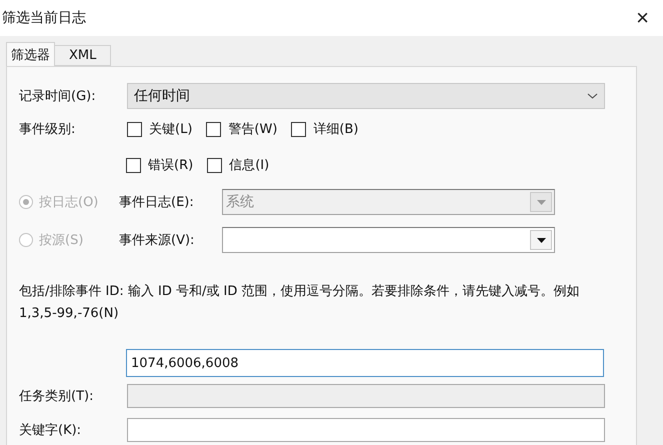 The width and height of the screenshot is (663, 445). I want to click on field-label: 事件来源(V):, so click(157, 240).